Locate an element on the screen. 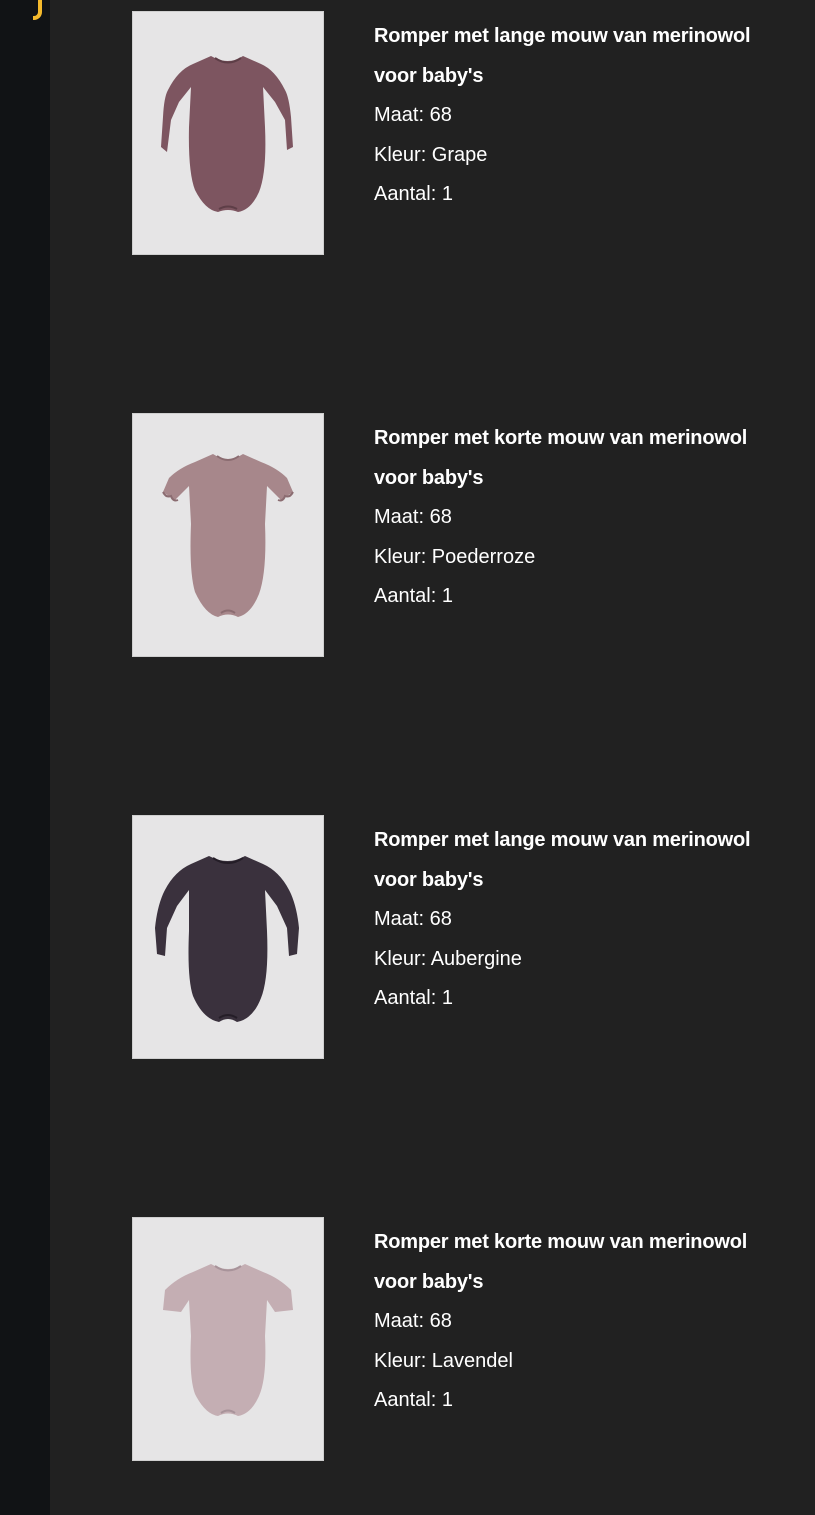 This screenshot has width=815, height=1515. romper-short-sleeve-lavendel-image is located at coordinates (228, 1339).